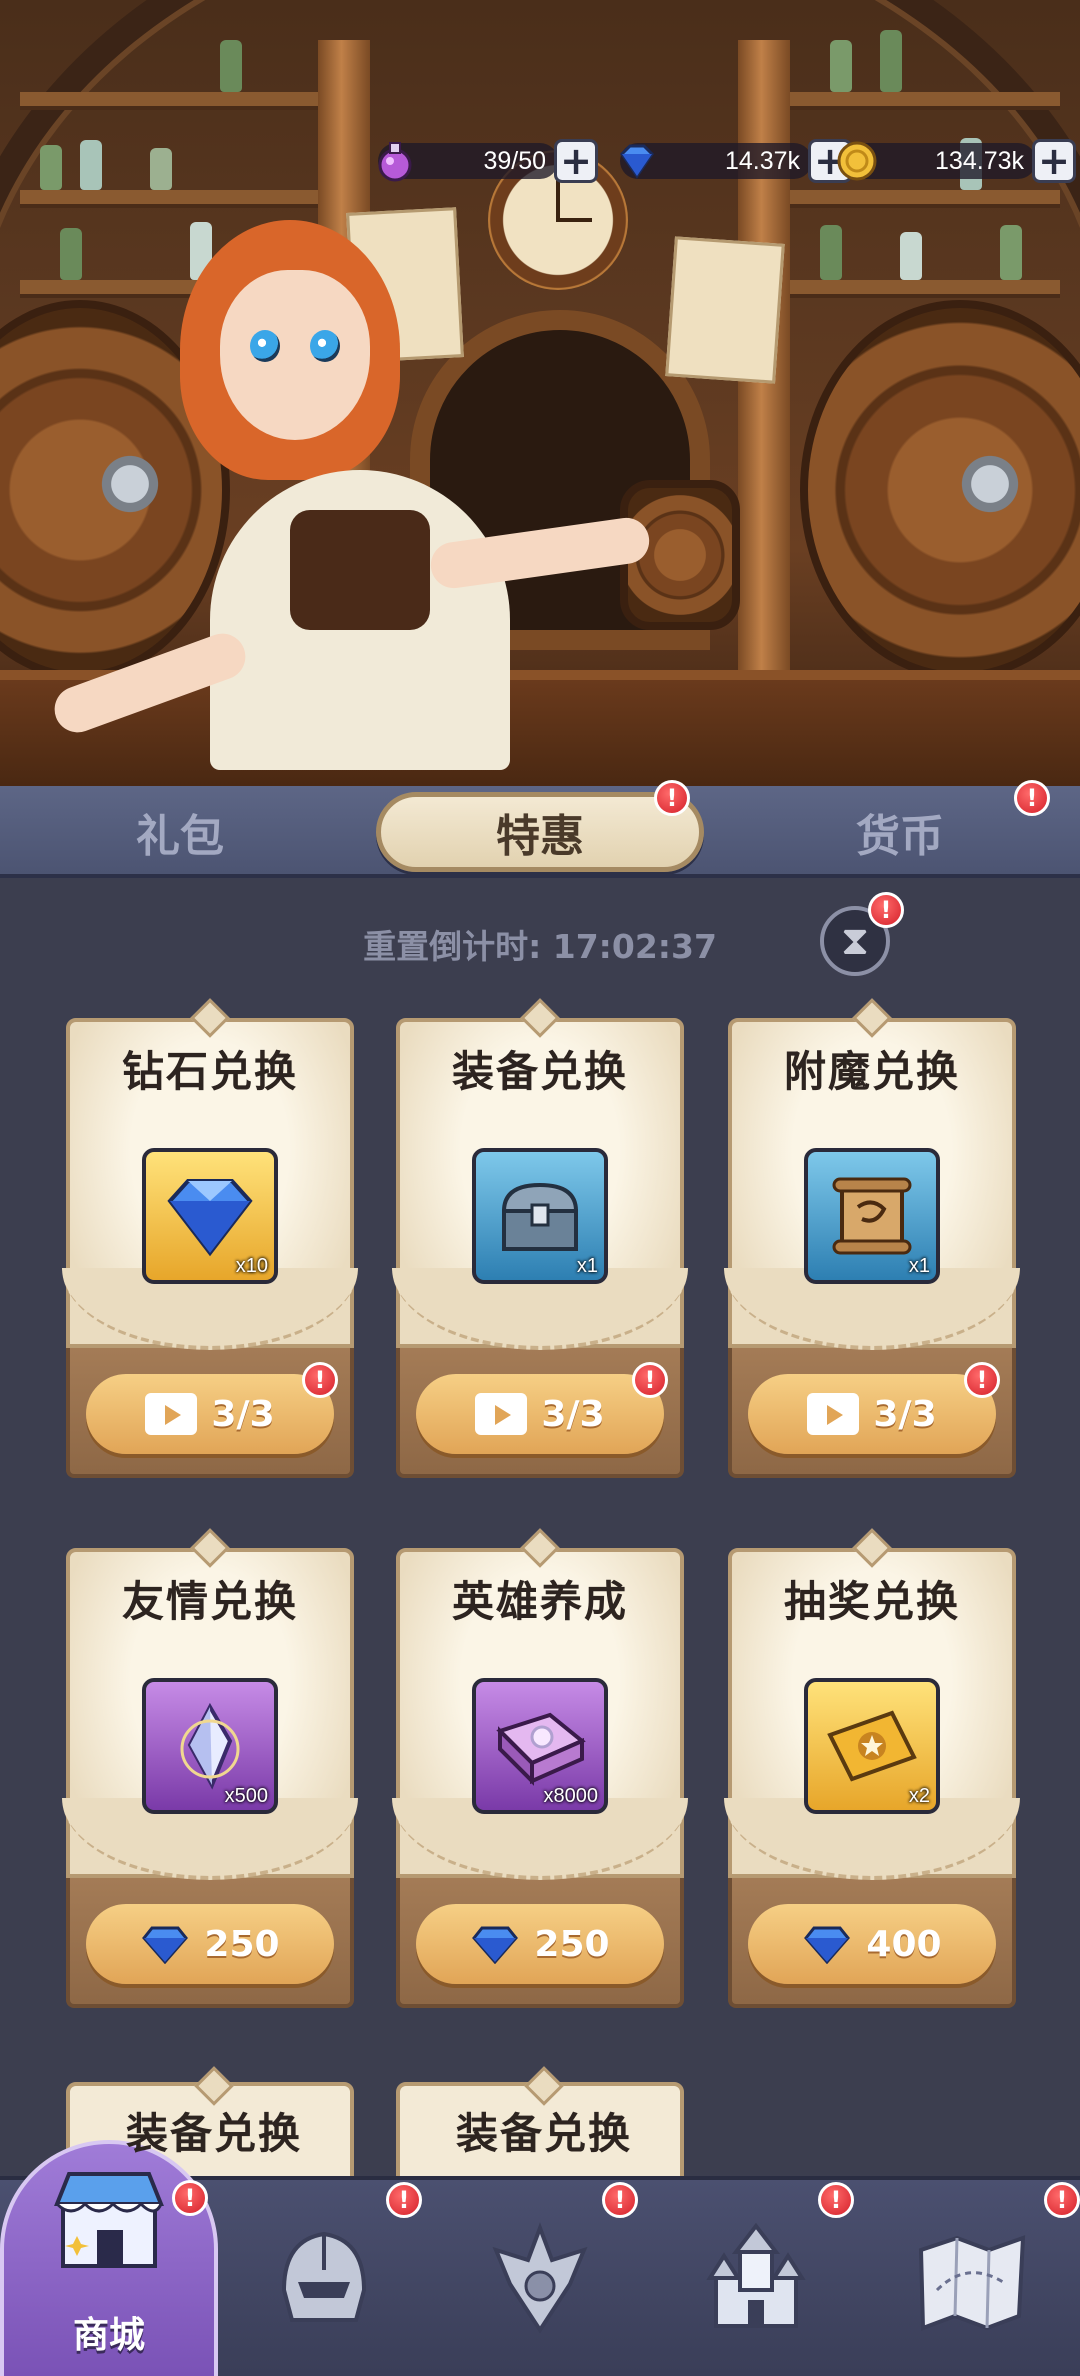 Image resolution: width=1080 pixels, height=2376 pixels. I want to click on reward-item: x8000, so click(540, 1746).